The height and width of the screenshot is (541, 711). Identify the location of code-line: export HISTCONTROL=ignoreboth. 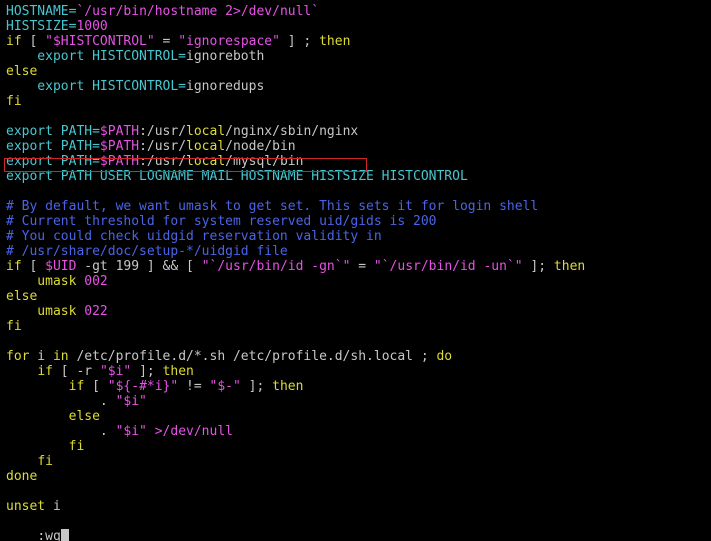
(358, 56).